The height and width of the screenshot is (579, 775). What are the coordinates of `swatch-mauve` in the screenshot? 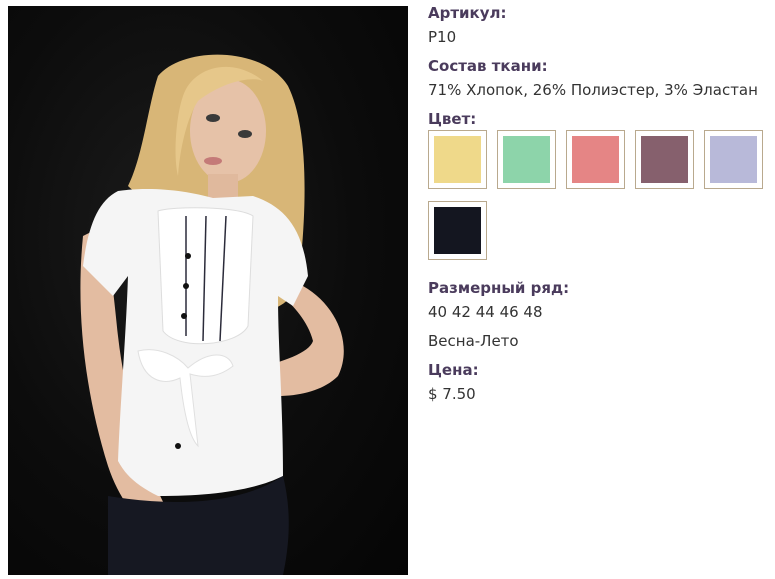 It's located at (664, 159).